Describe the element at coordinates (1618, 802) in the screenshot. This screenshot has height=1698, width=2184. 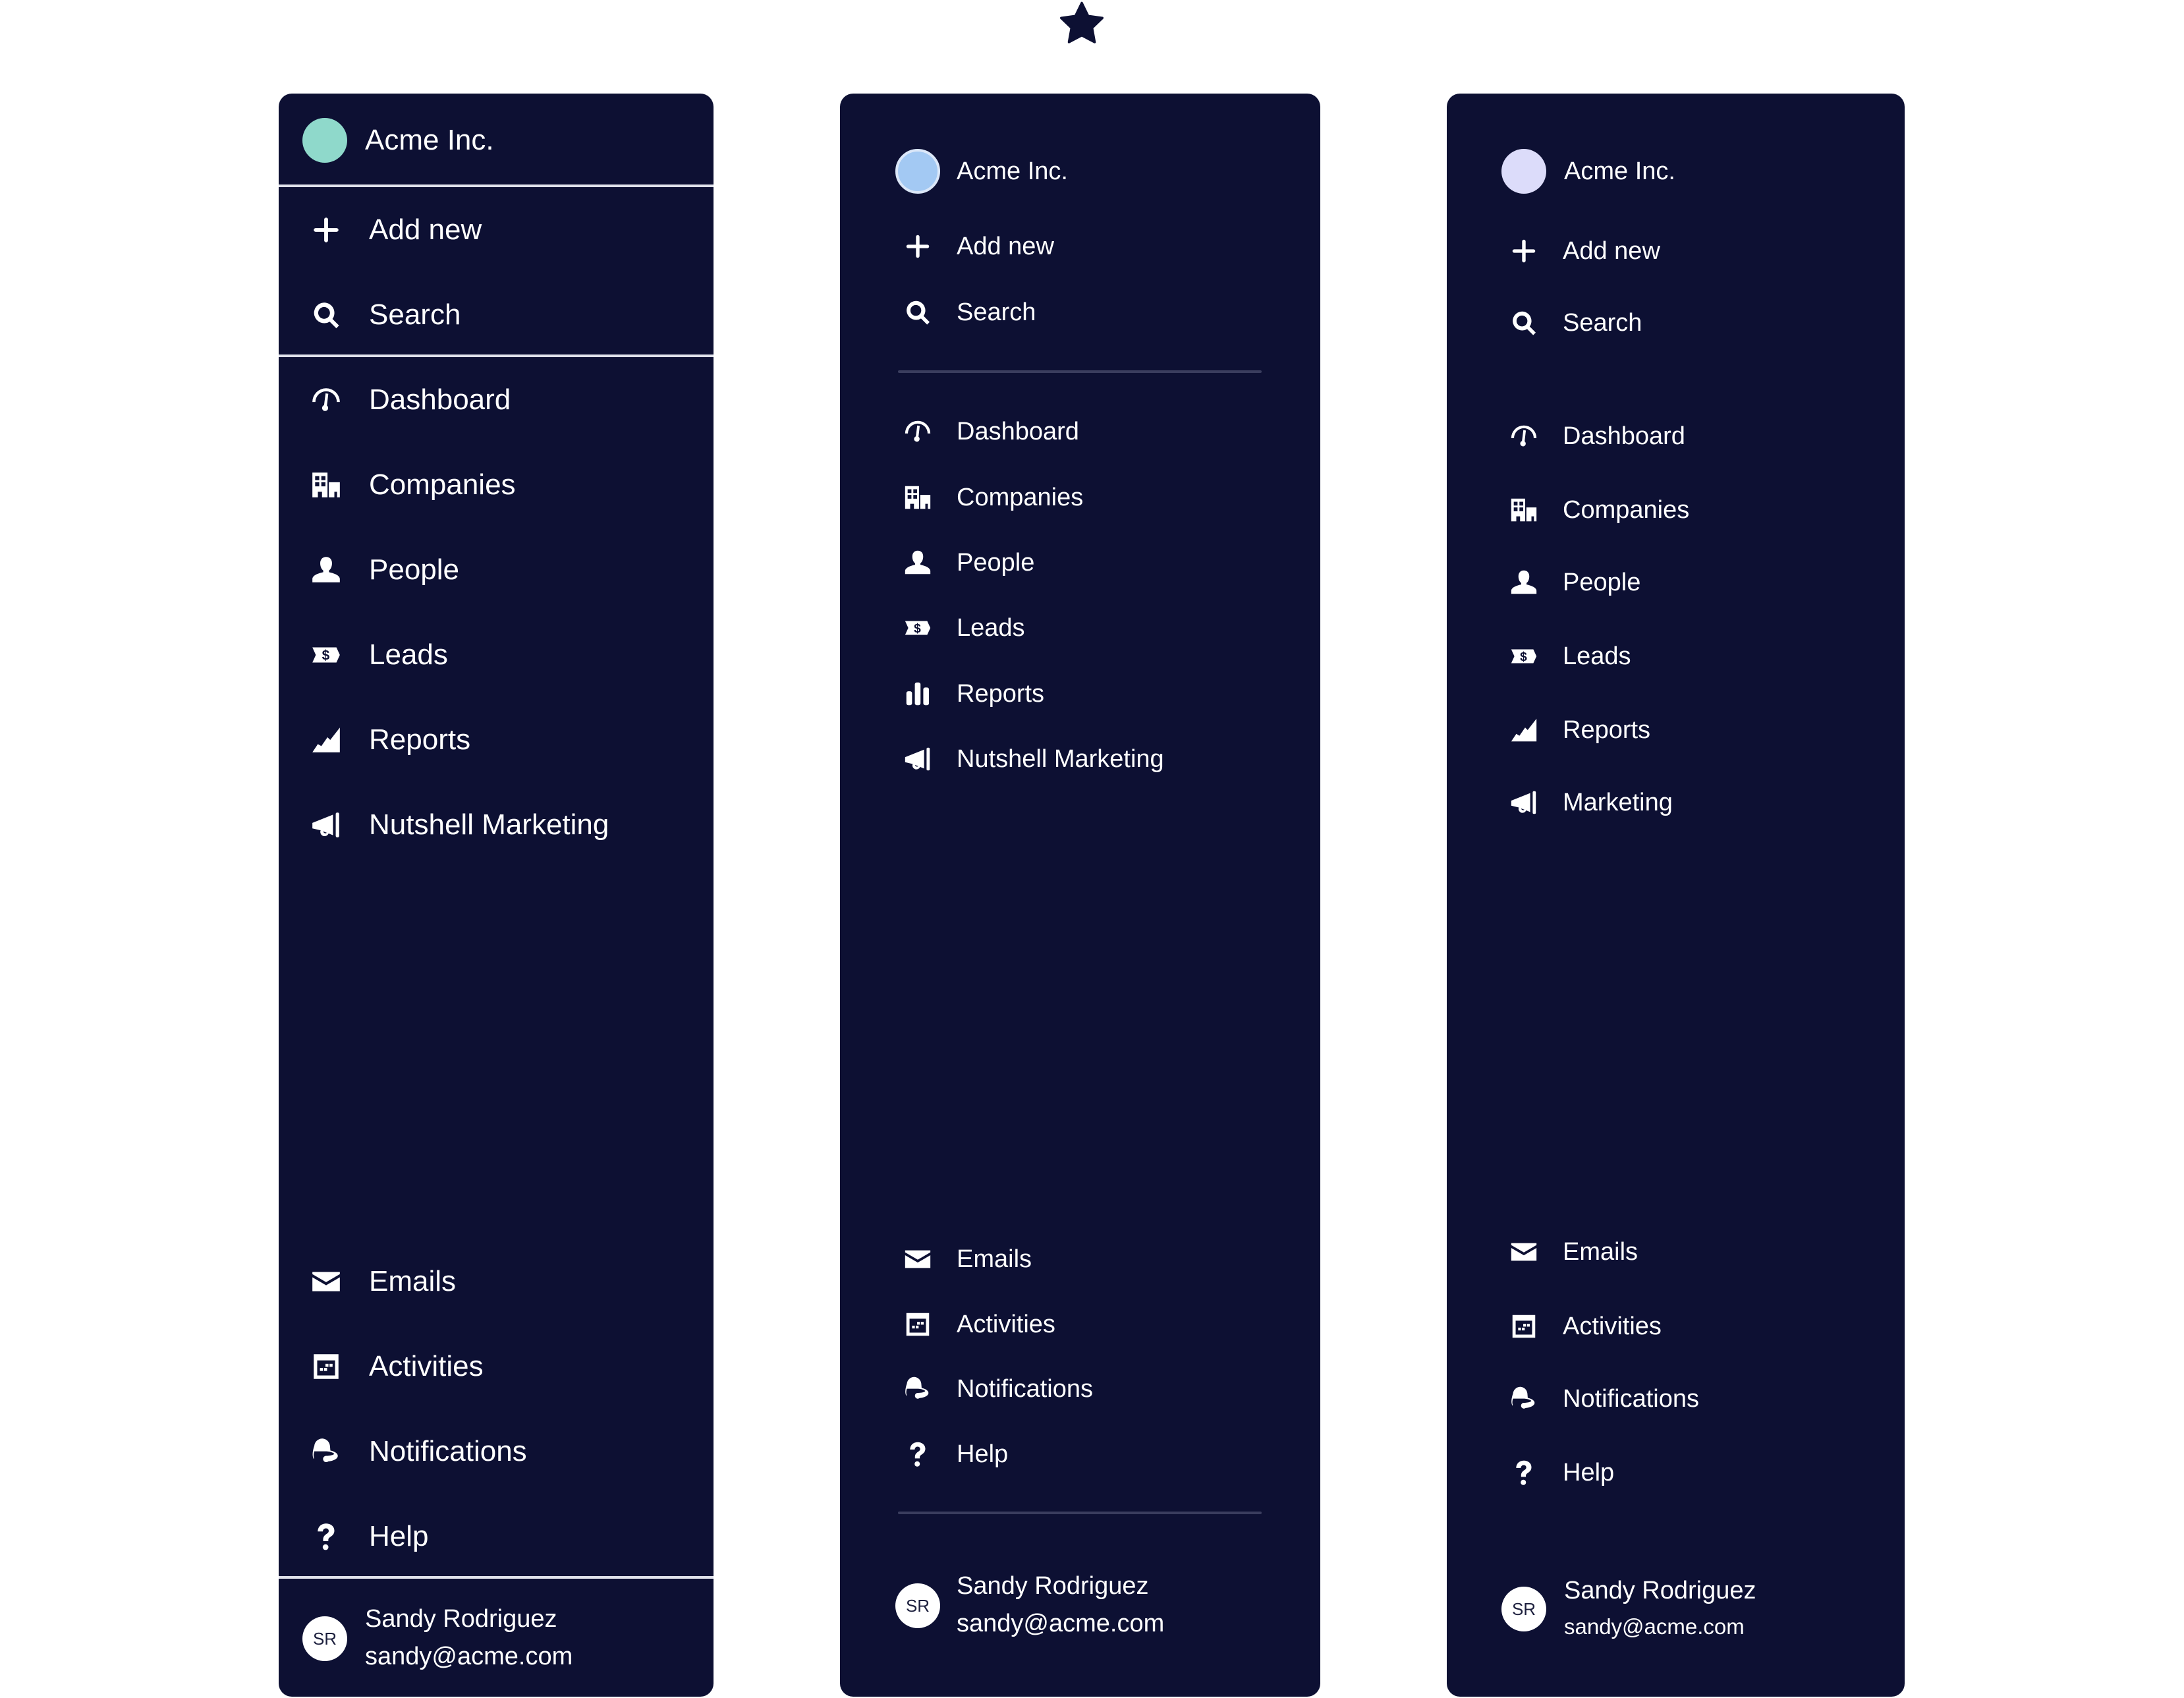
I see `nav-label: Marketing` at that location.